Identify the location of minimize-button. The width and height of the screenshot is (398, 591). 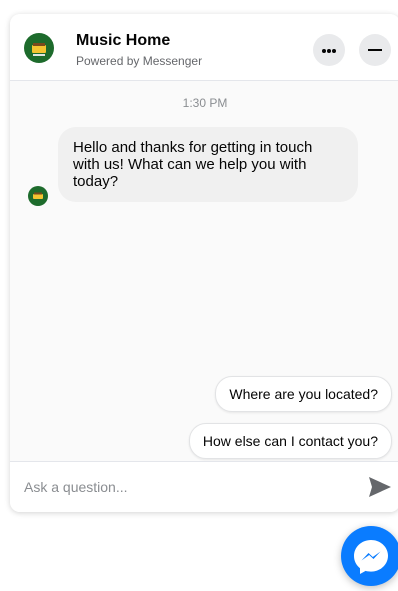
(375, 50).